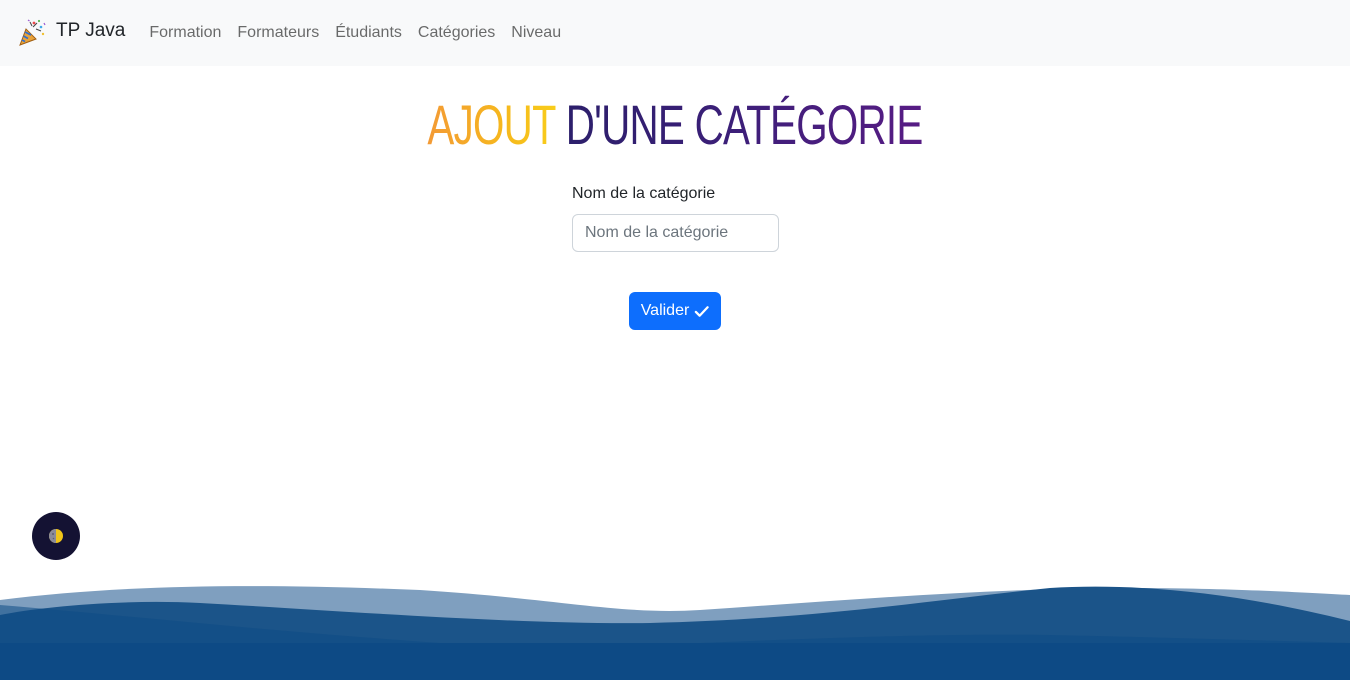 This screenshot has width=1350, height=680. I want to click on party-popper-icon, so click(32, 32).